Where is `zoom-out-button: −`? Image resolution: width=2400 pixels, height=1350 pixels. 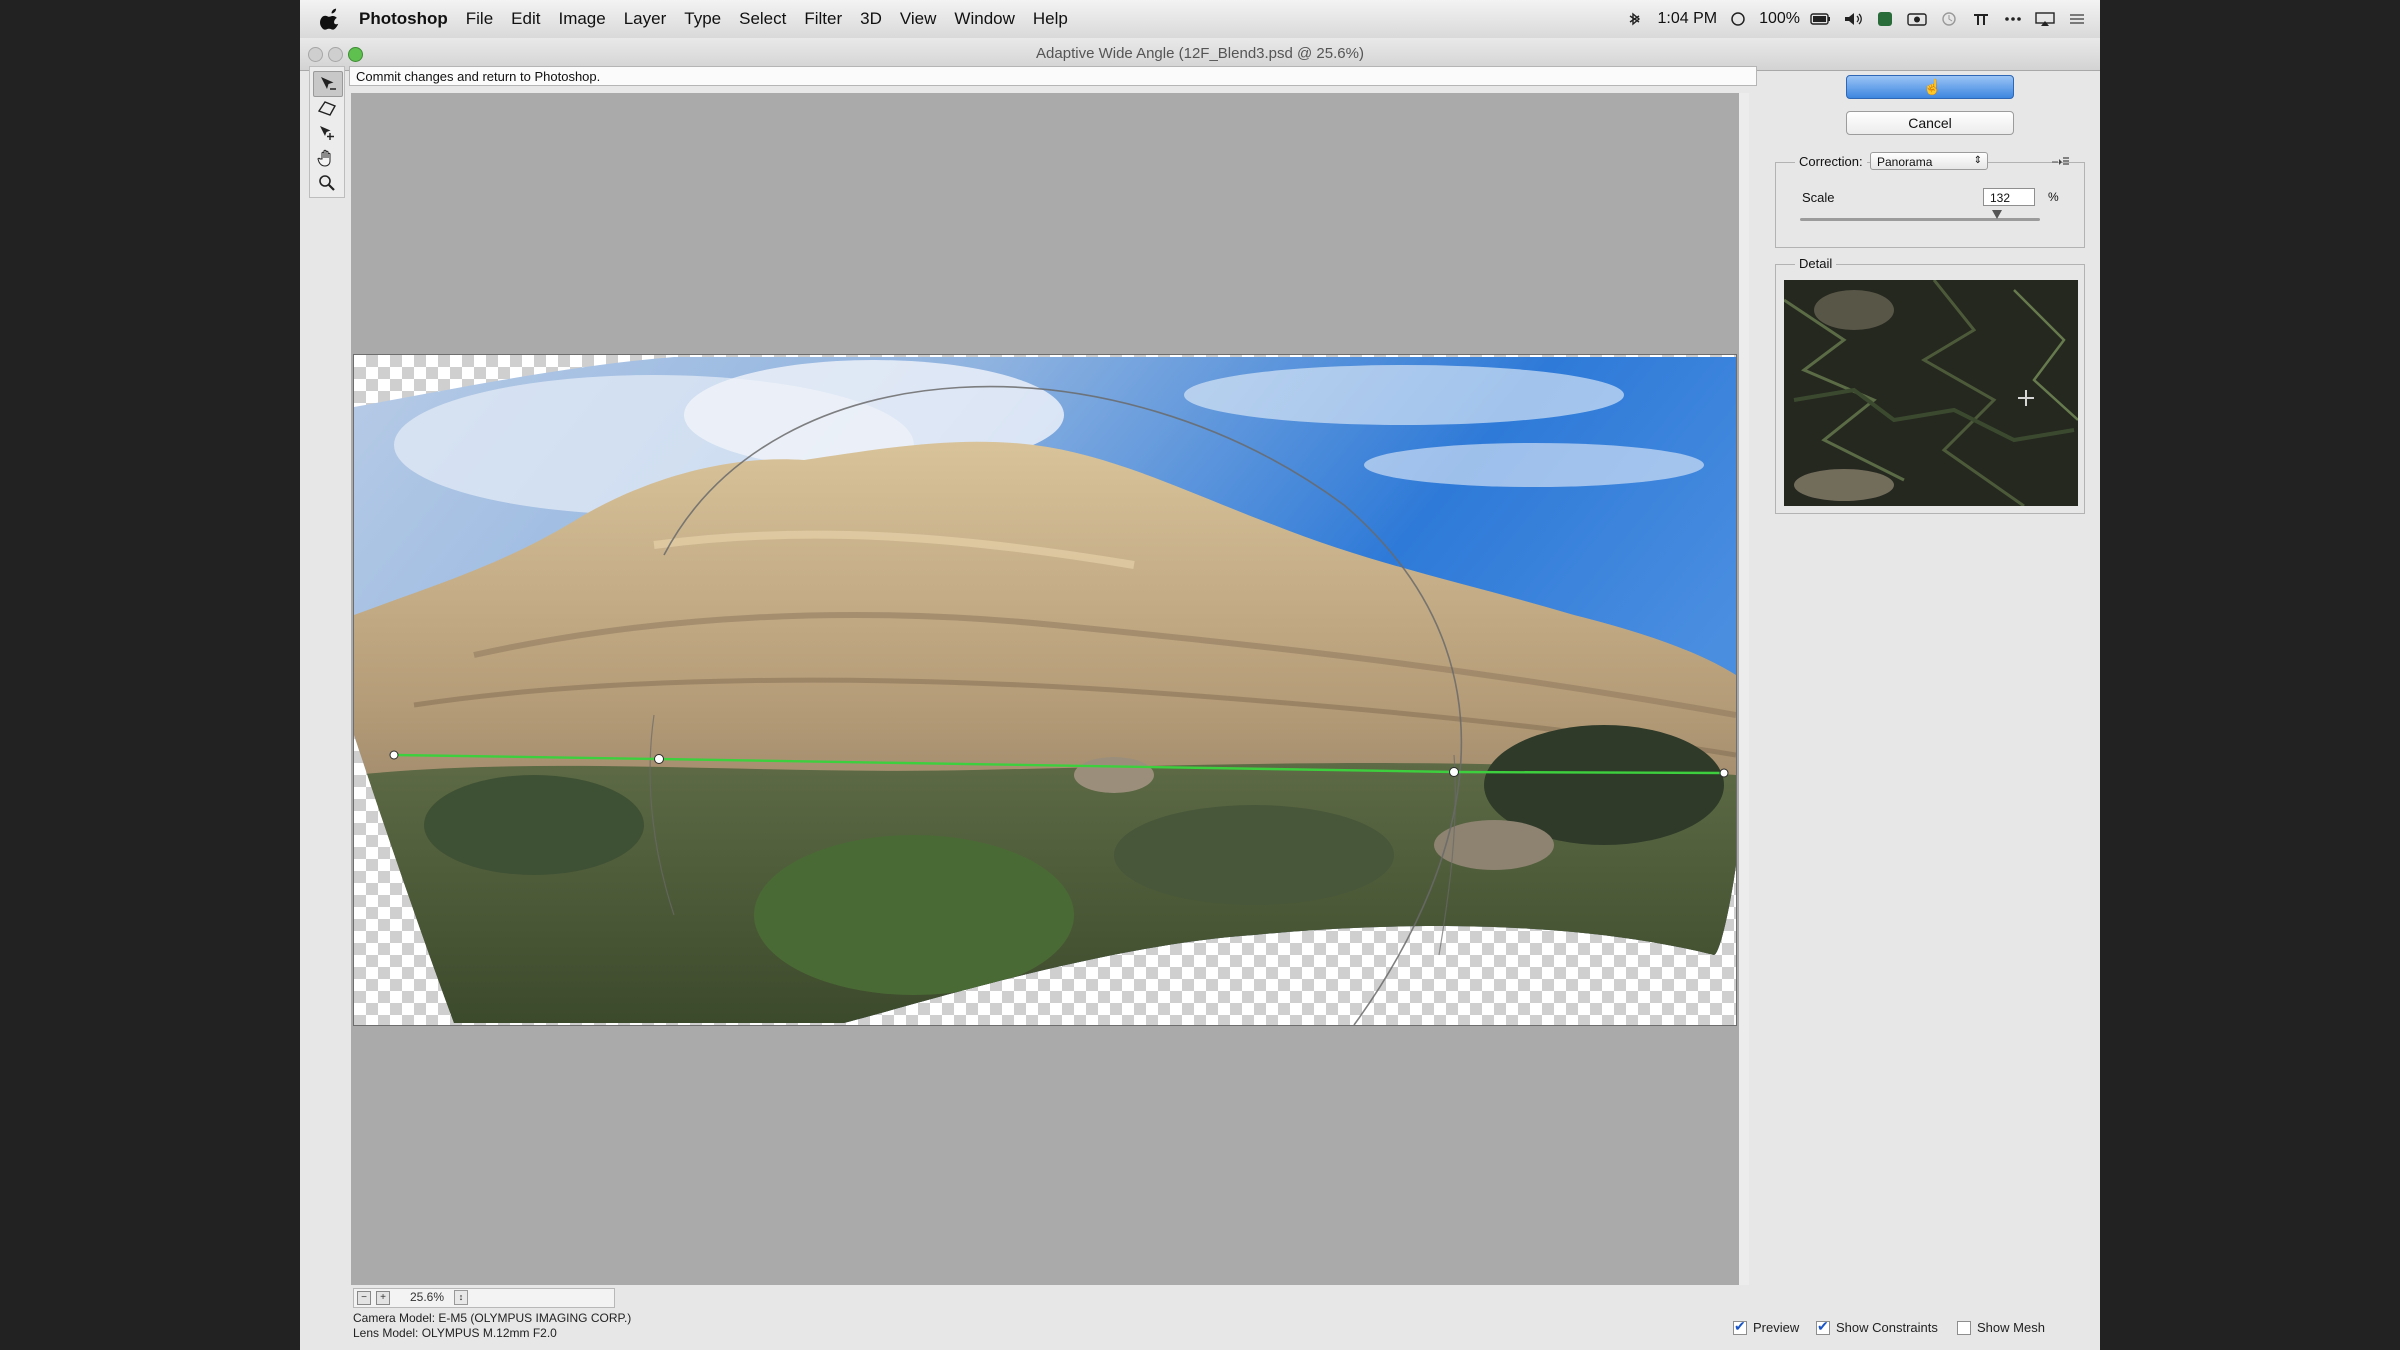
zoom-out-button: − is located at coordinates (364, 1298).